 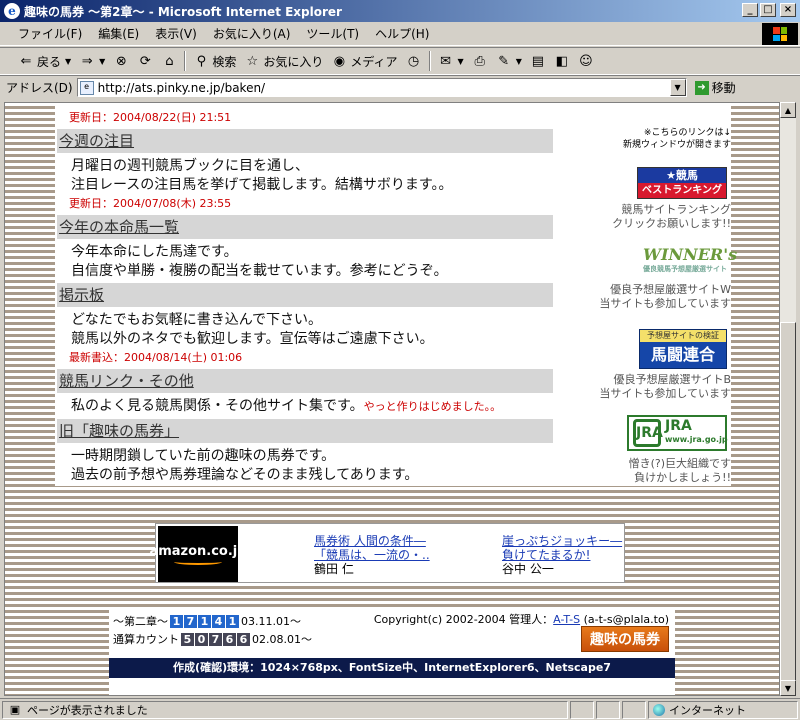 I want to click on discuss-button: ▤, so click(x=538, y=61).